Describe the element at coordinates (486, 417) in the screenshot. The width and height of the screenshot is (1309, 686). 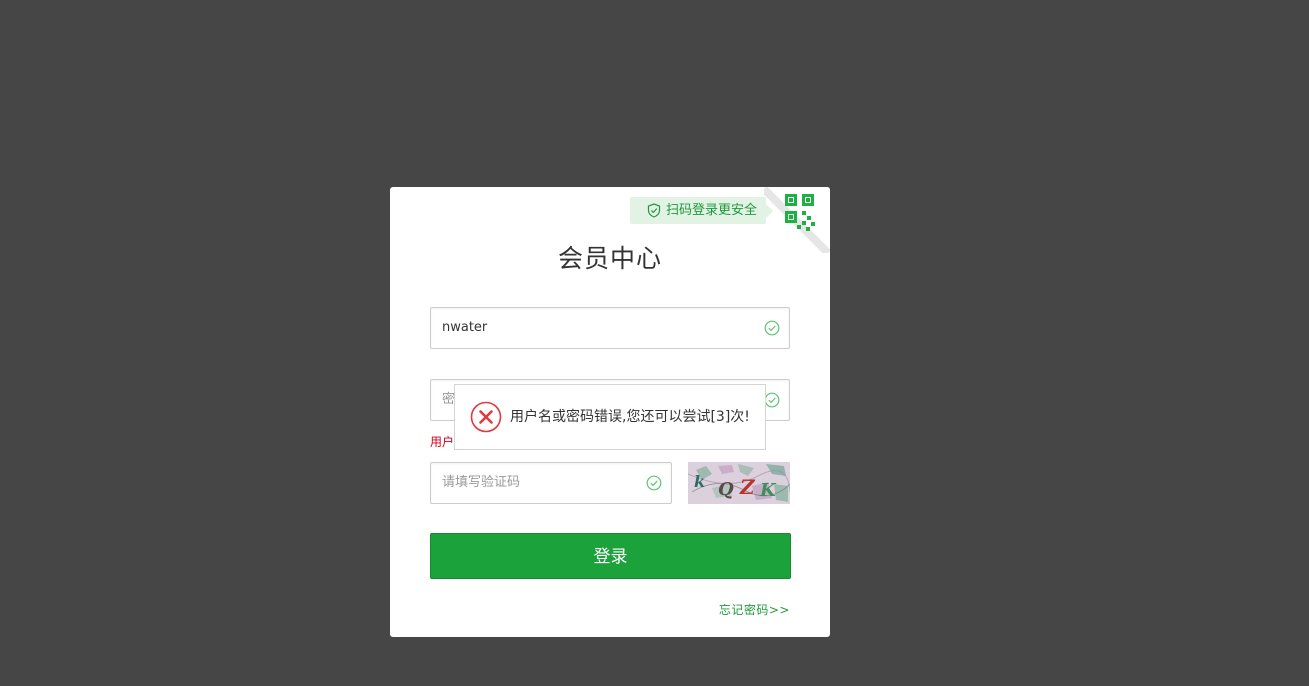
I see `error-circle-icon` at that location.